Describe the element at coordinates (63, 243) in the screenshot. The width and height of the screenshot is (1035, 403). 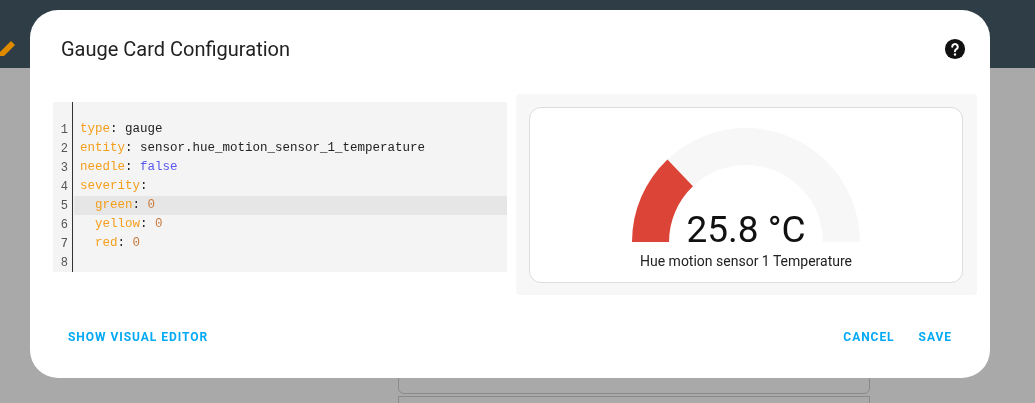
I see `line-number: 7` at that location.